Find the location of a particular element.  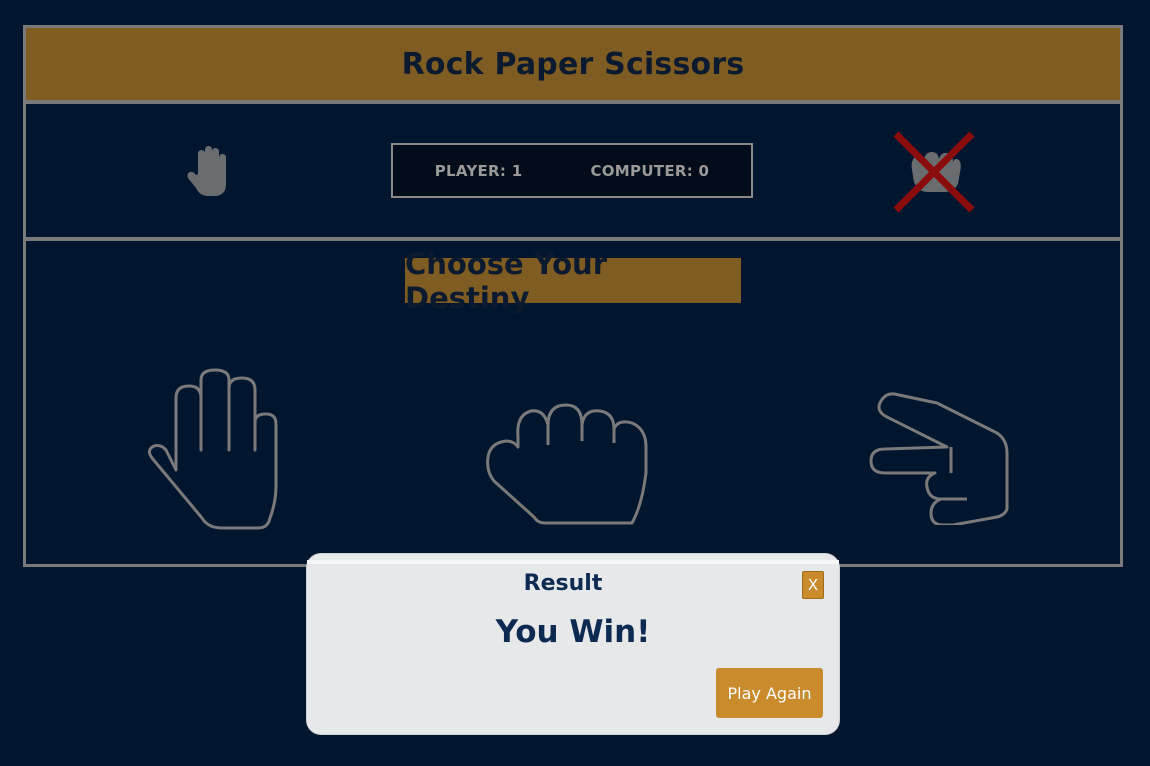

scoreboard: PLAYER: 1 COMPUTER: 0 is located at coordinates (572, 170).